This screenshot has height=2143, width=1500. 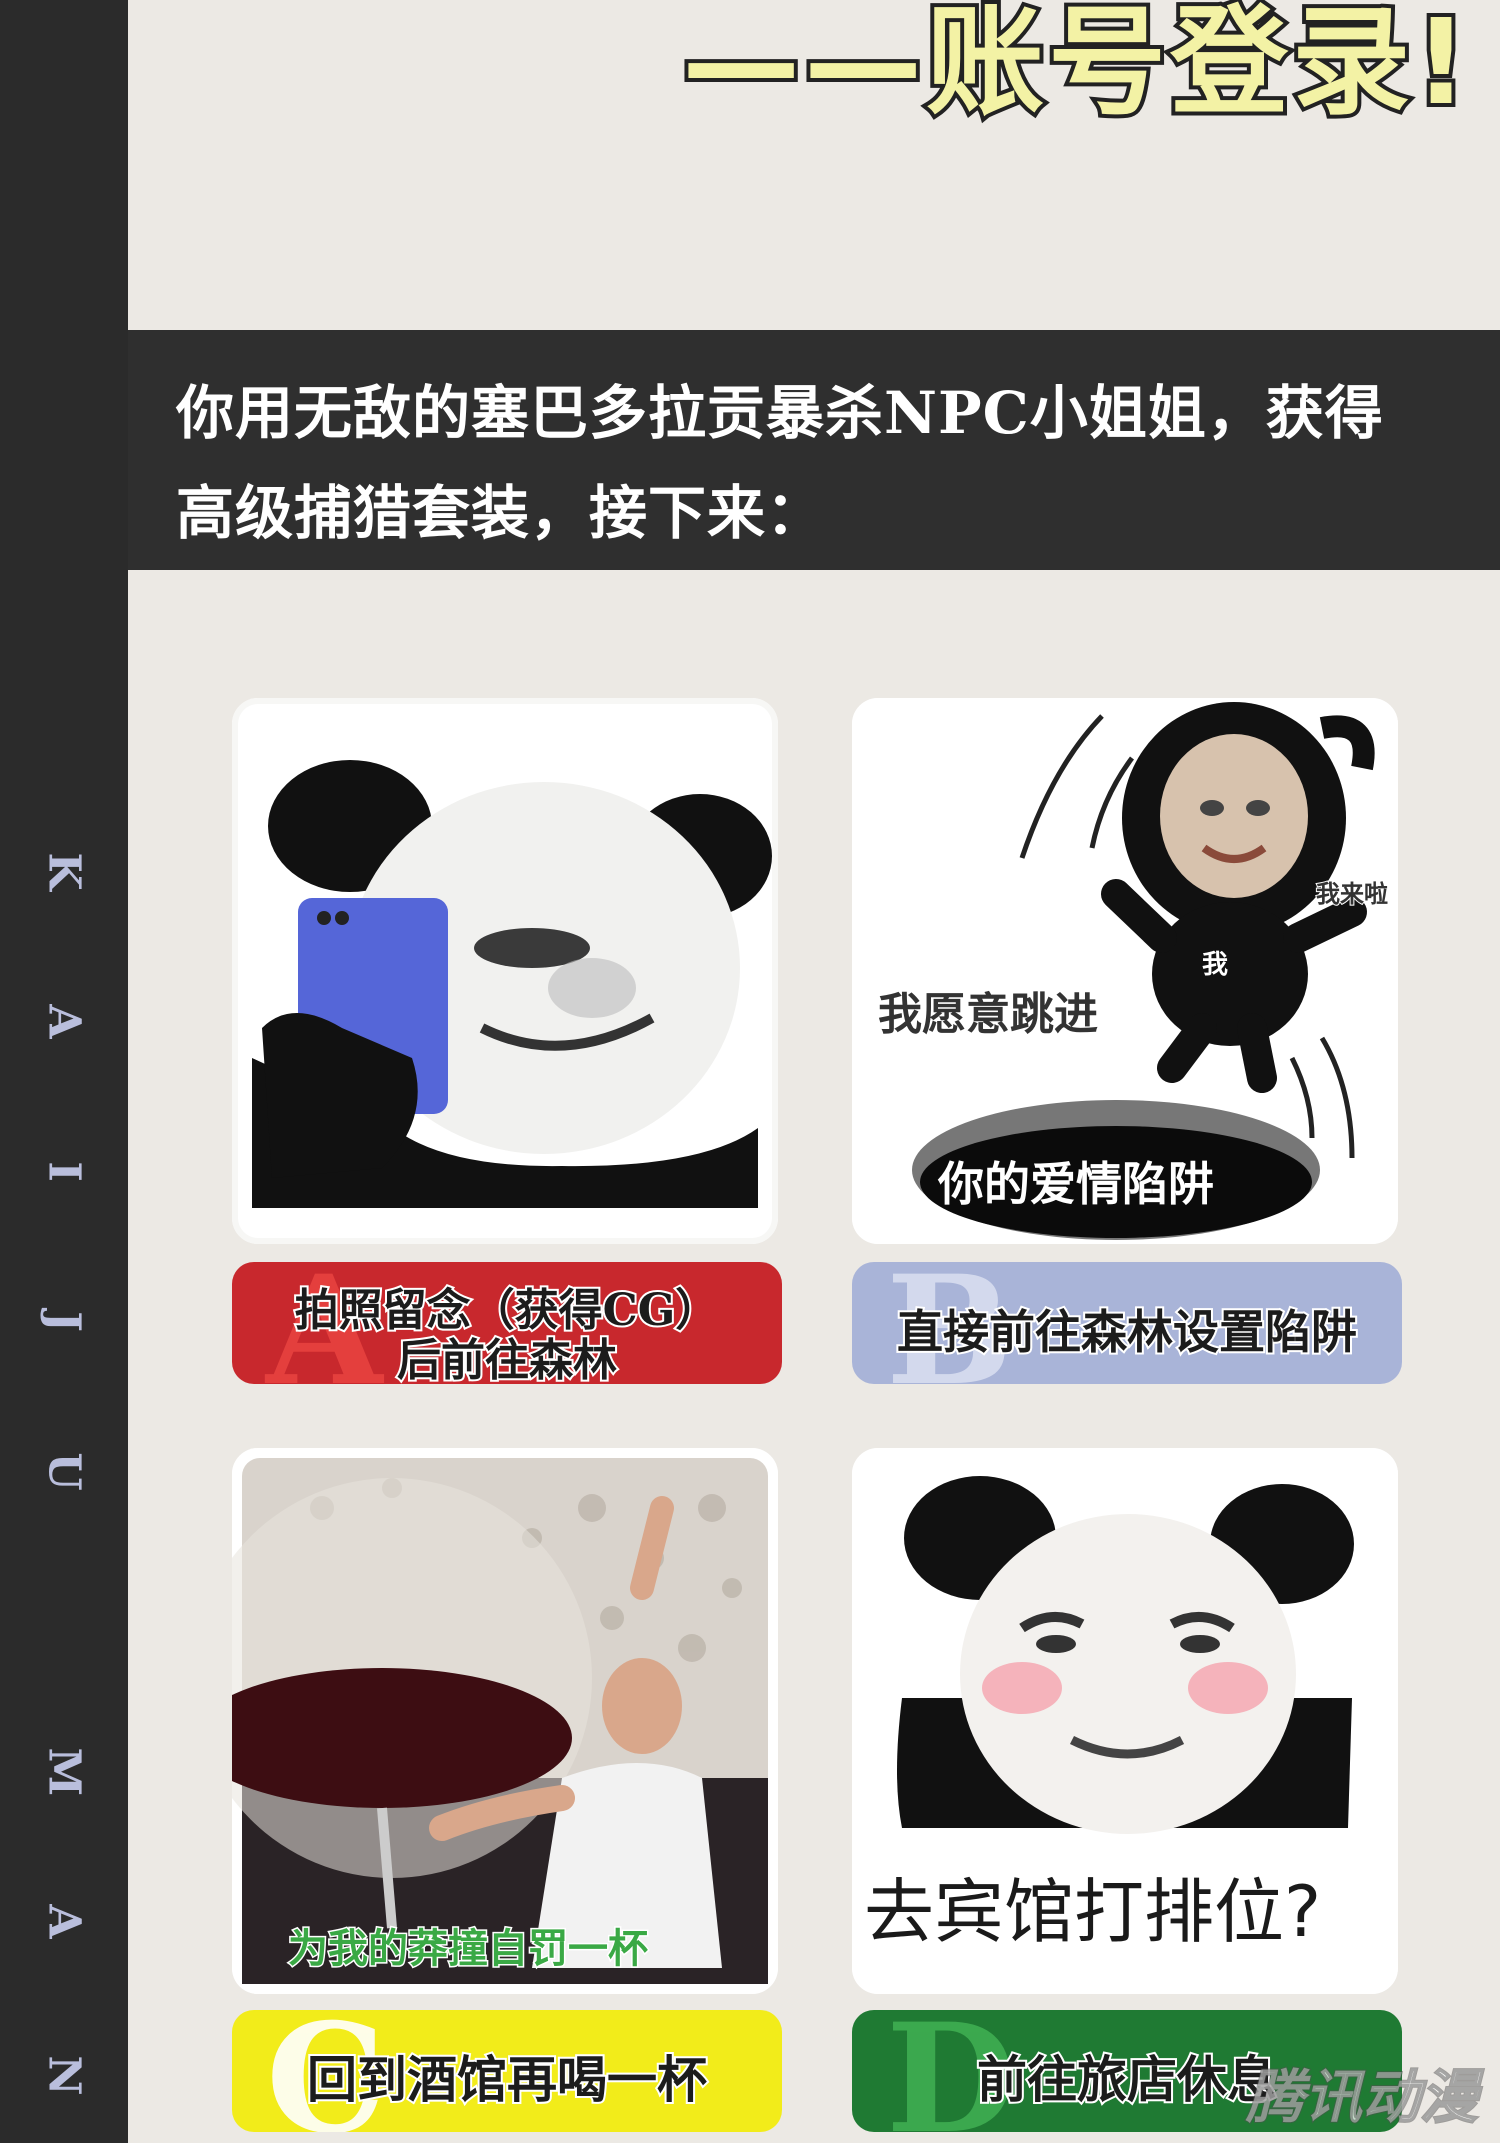 What do you see at coordinates (780, 413) in the screenshot?
I see `intro-line-1: 你用无敌的塞巴多拉贡暴杀NPC小姐姐，获得` at bounding box center [780, 413].